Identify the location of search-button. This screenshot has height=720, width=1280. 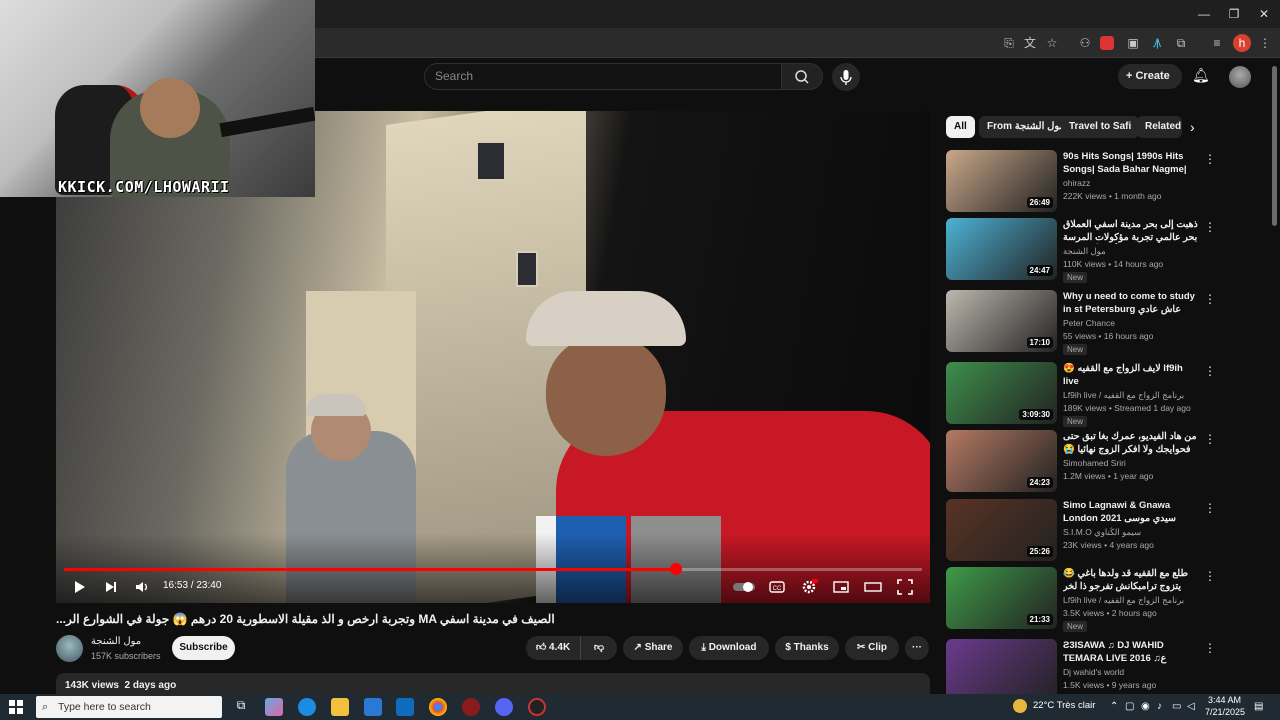
(802, 76).